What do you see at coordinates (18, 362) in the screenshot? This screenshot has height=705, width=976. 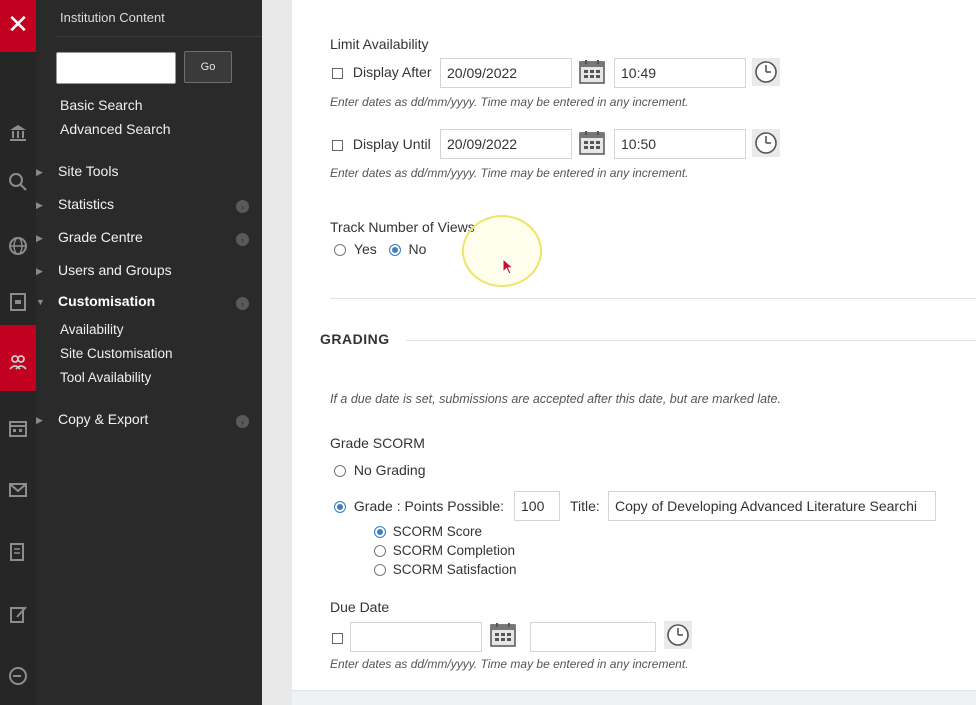 I see `groups-icon` at bounding box center [18, 362].